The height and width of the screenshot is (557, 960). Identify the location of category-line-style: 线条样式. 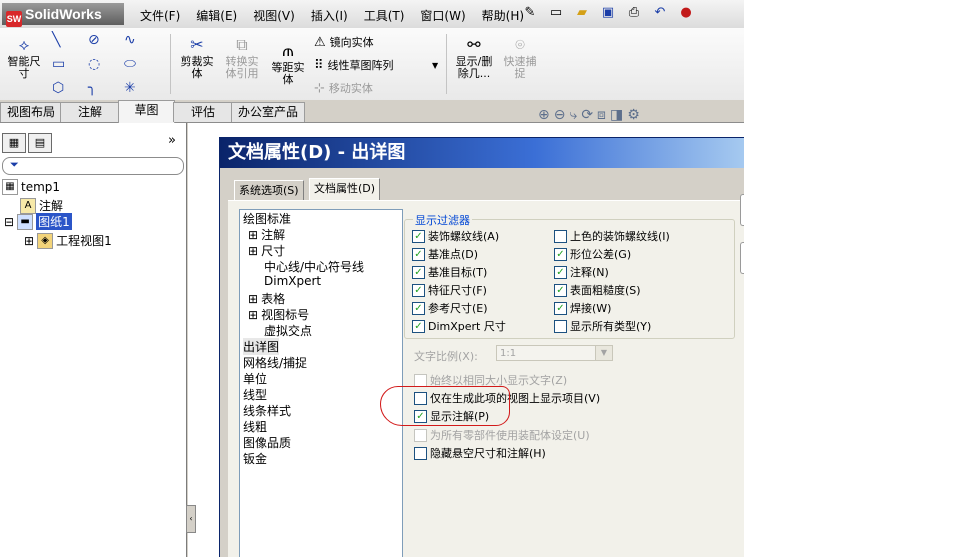
(267, 410).